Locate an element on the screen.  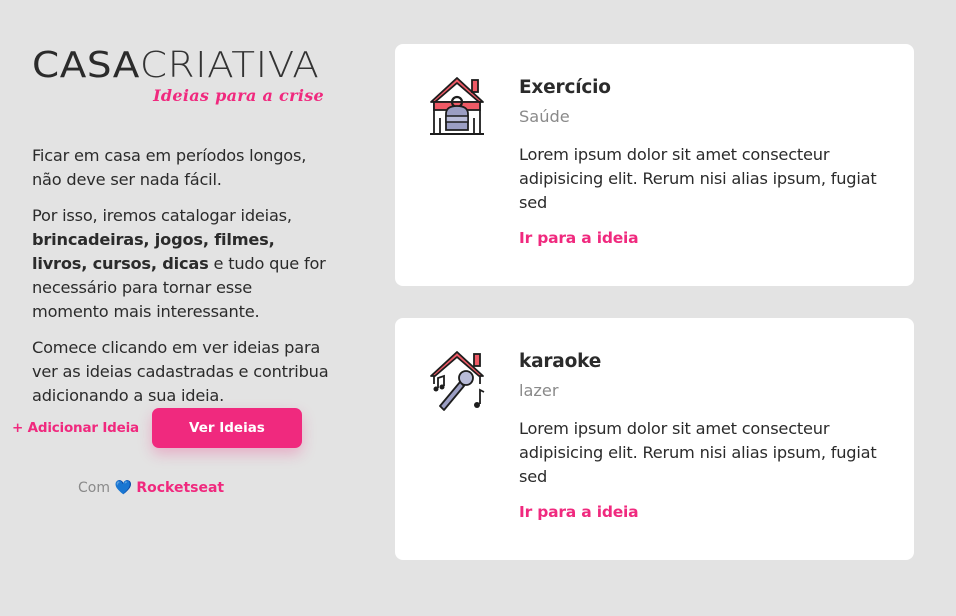
house-dumbbell-icon is located at coordinates (457, 106).